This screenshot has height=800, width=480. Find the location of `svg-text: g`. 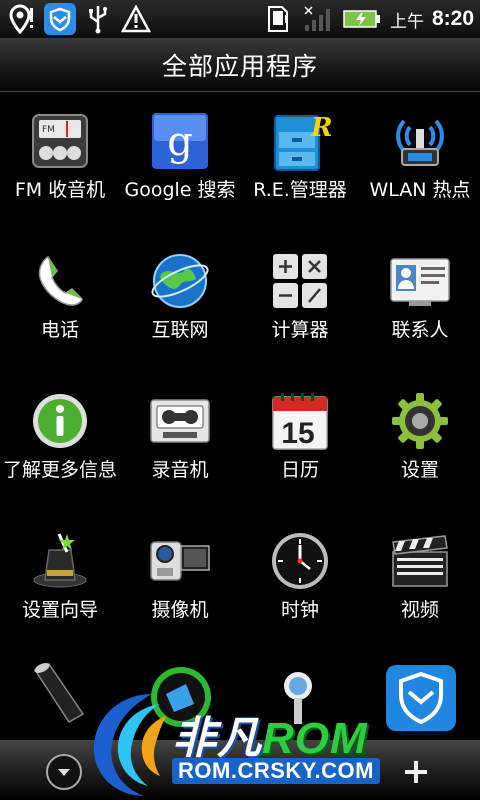

svg-text: g is located at coordinates (180, 142).